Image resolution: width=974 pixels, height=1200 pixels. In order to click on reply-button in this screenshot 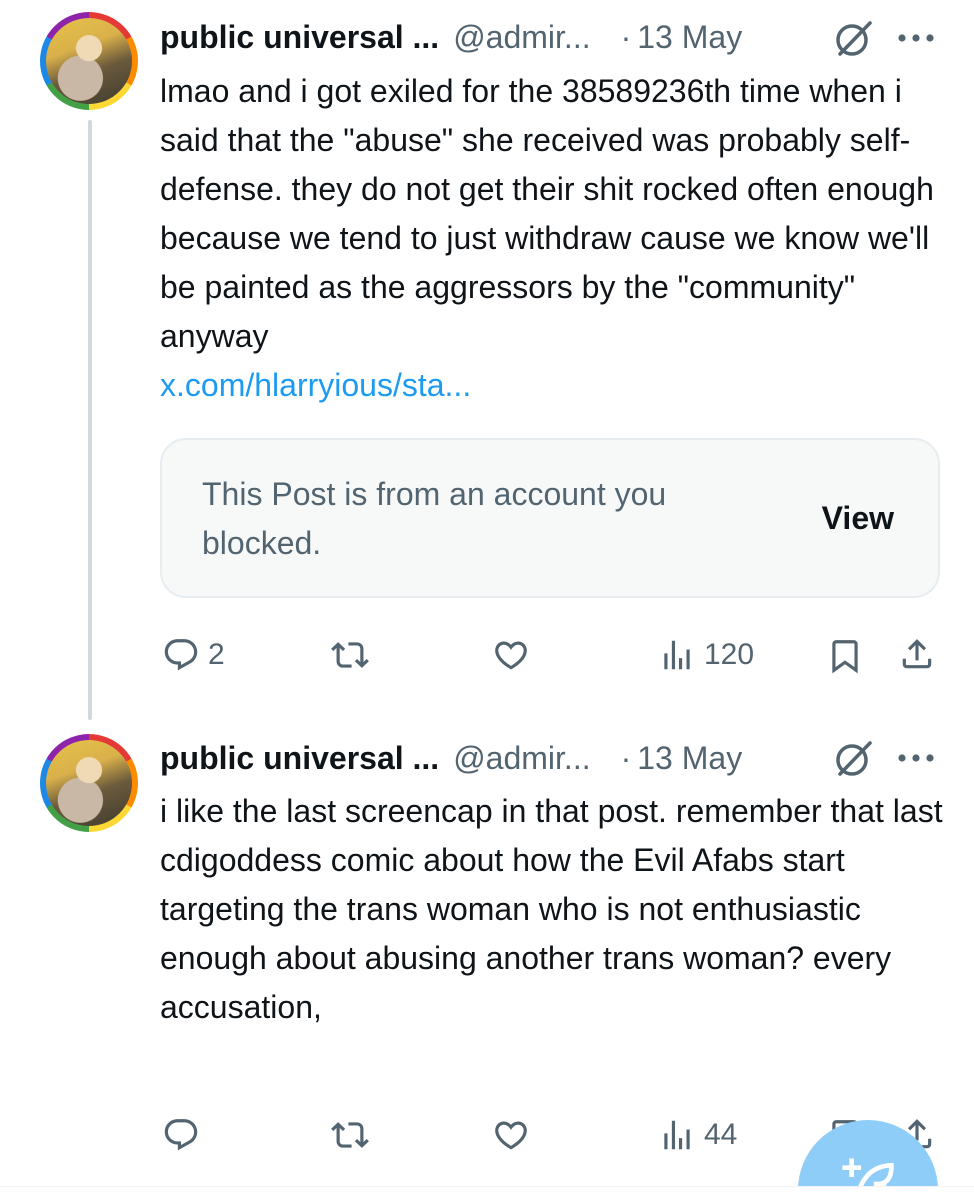, I will do `click(185, 1135)`.